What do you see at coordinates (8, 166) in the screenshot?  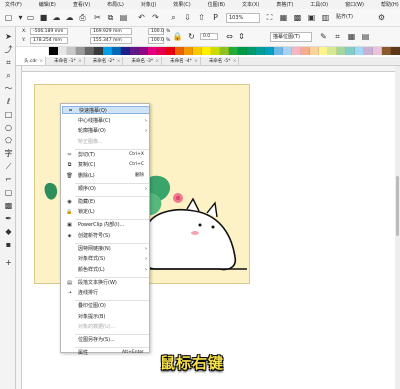 I see `parallel-dimension-icon: ⟋` at bounding box center [8, 166].